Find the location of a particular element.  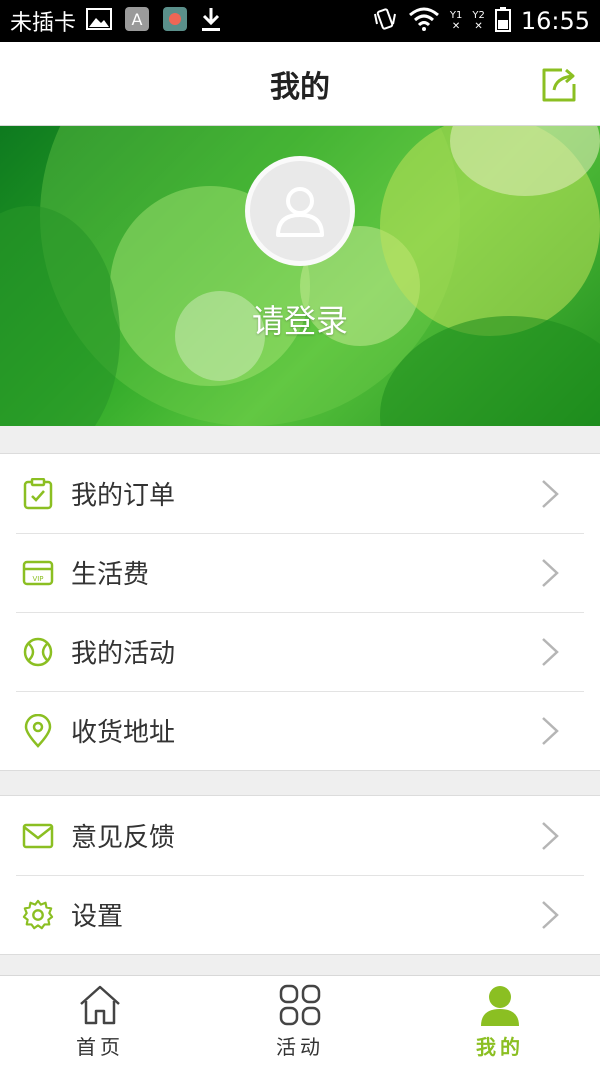

menu-group-secondary: 意见反馈 设置 is located at coordinates (300, 875).